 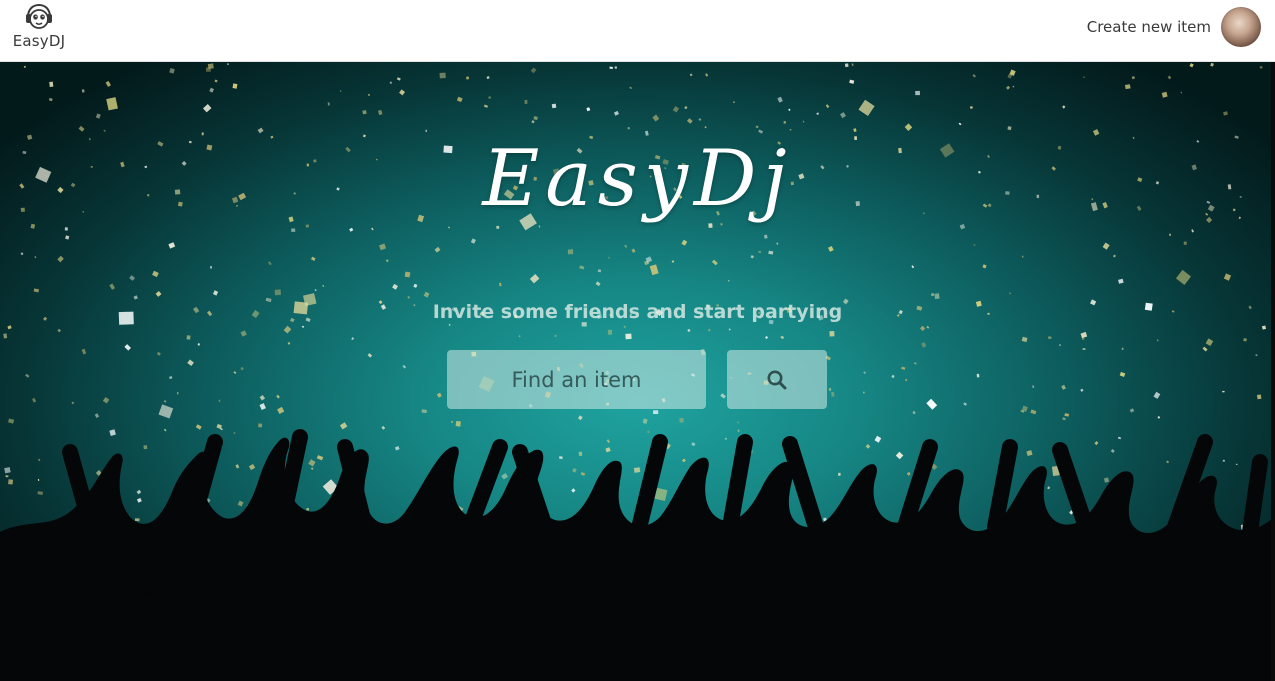 What do you see at coordinates (576, 379) in the screenshot?
I see `search-input` at bounding box center [576, 379].